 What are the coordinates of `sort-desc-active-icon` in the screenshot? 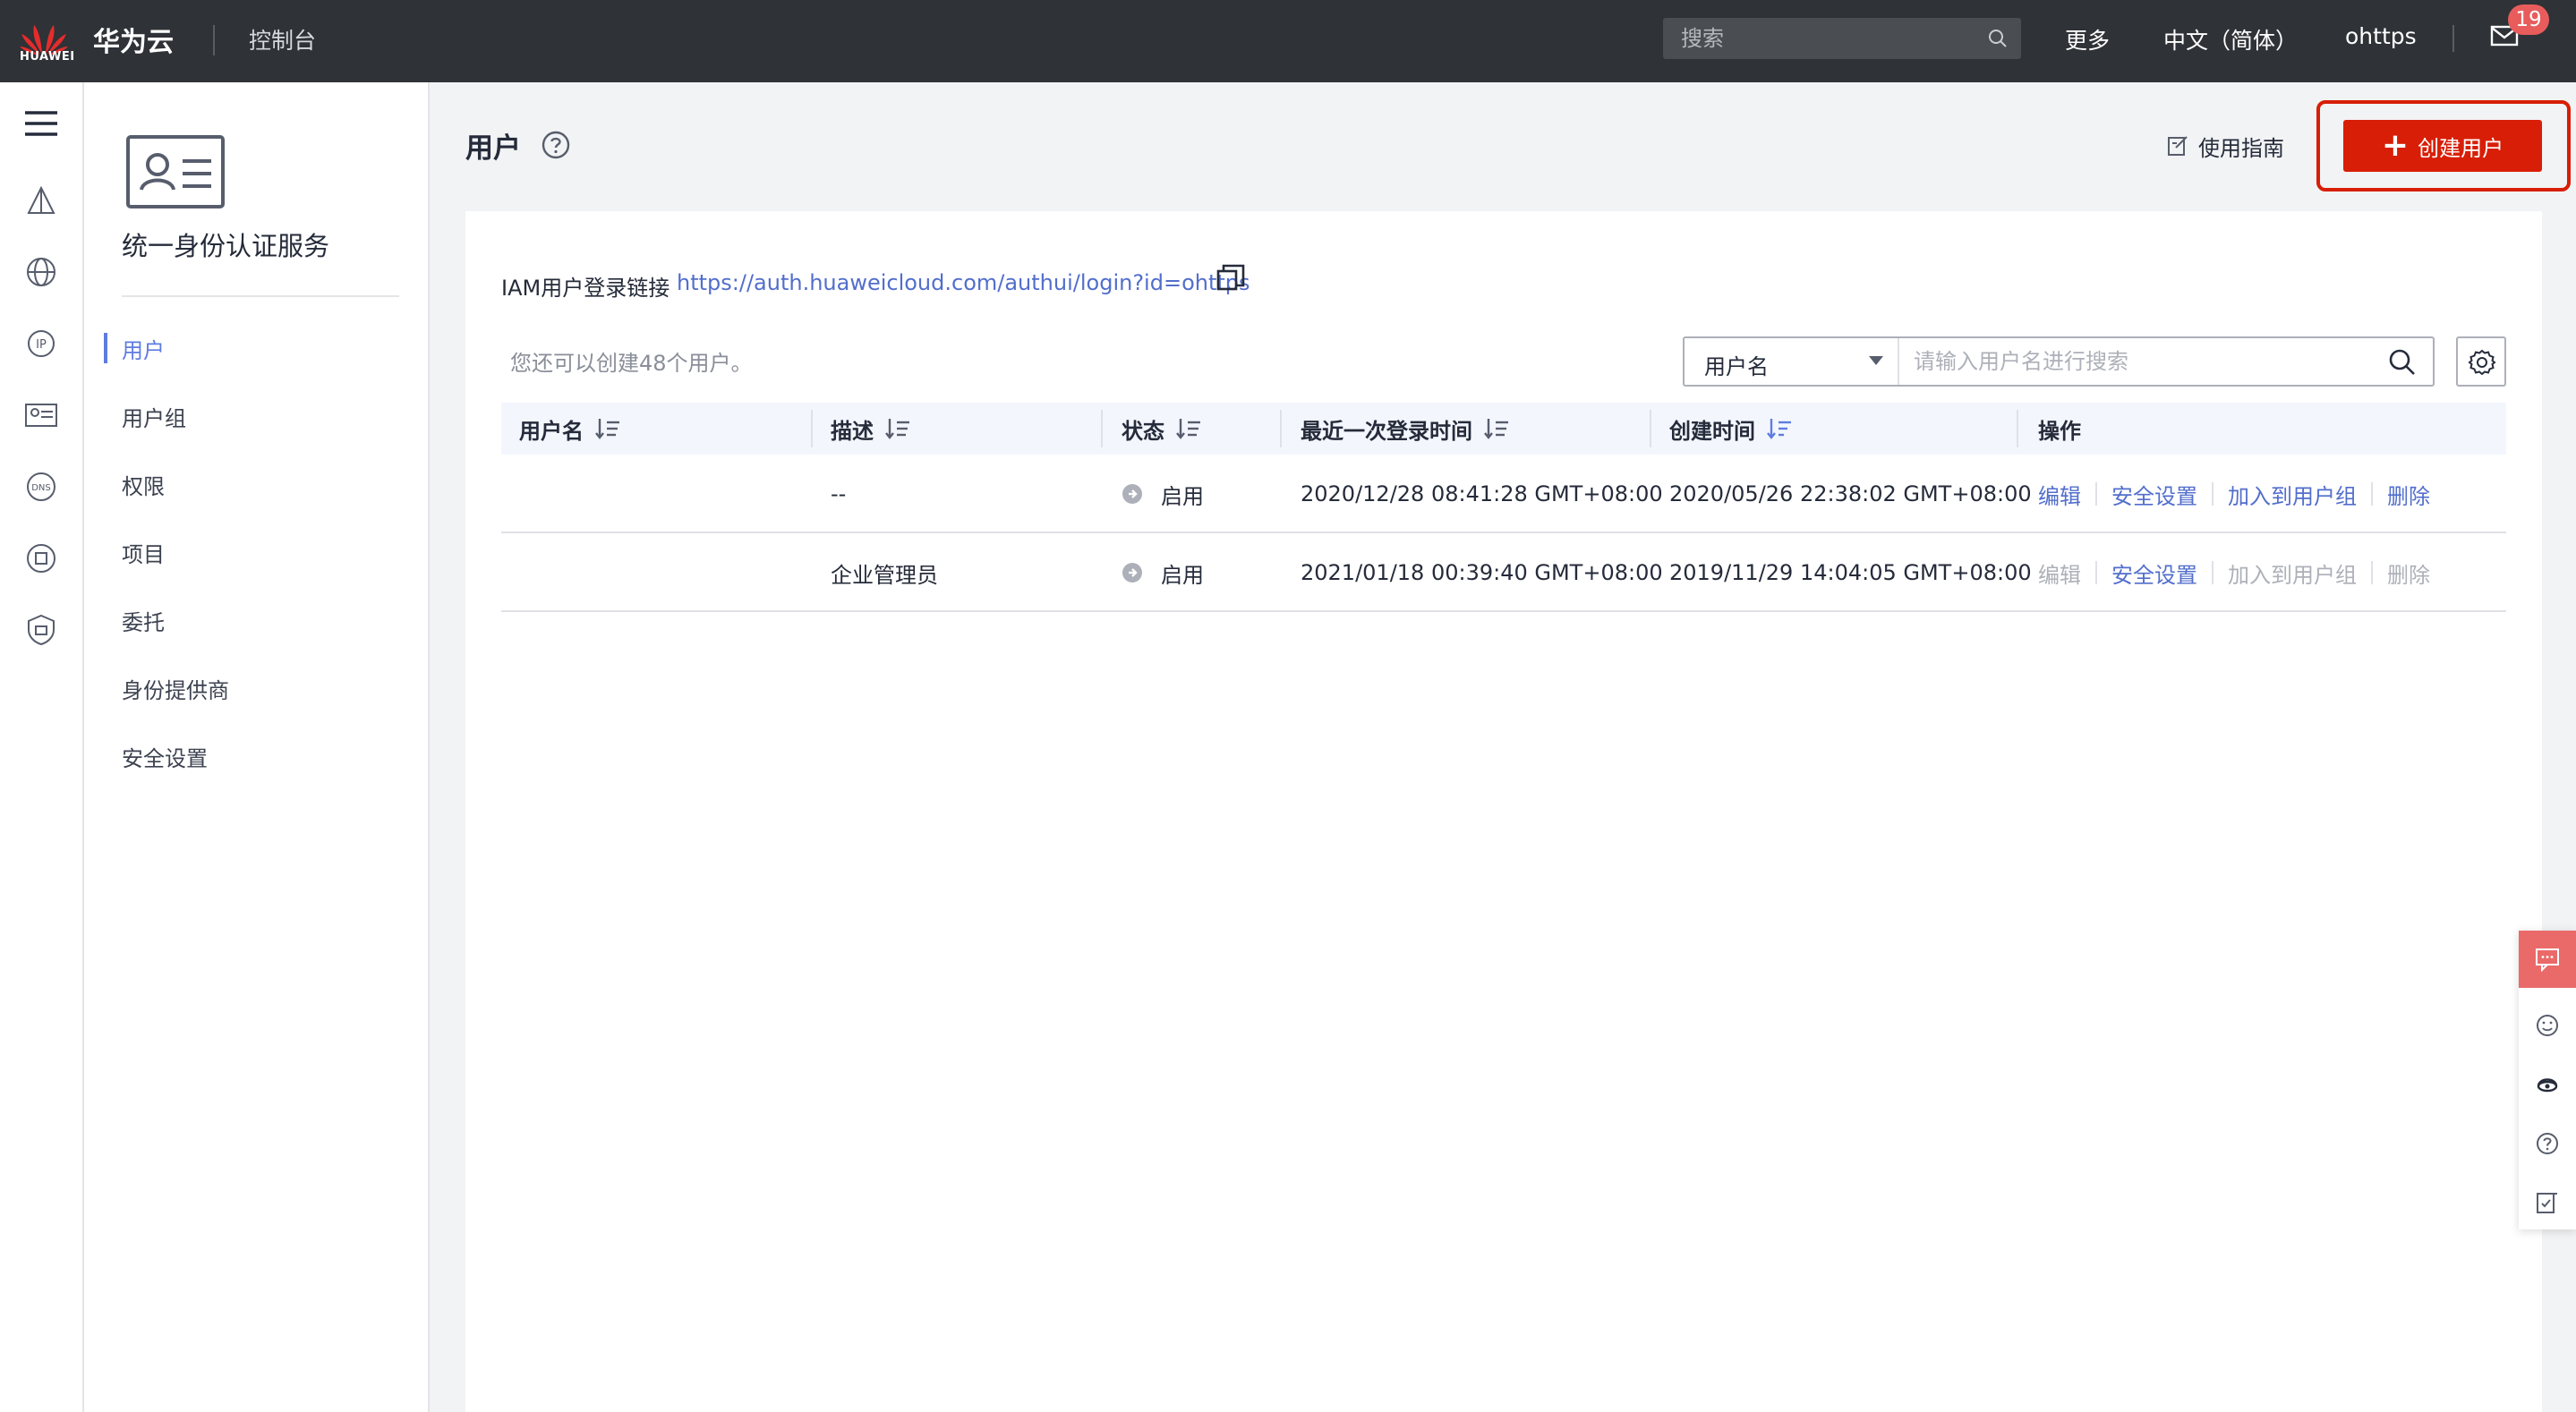 It's located at (1779, 429).